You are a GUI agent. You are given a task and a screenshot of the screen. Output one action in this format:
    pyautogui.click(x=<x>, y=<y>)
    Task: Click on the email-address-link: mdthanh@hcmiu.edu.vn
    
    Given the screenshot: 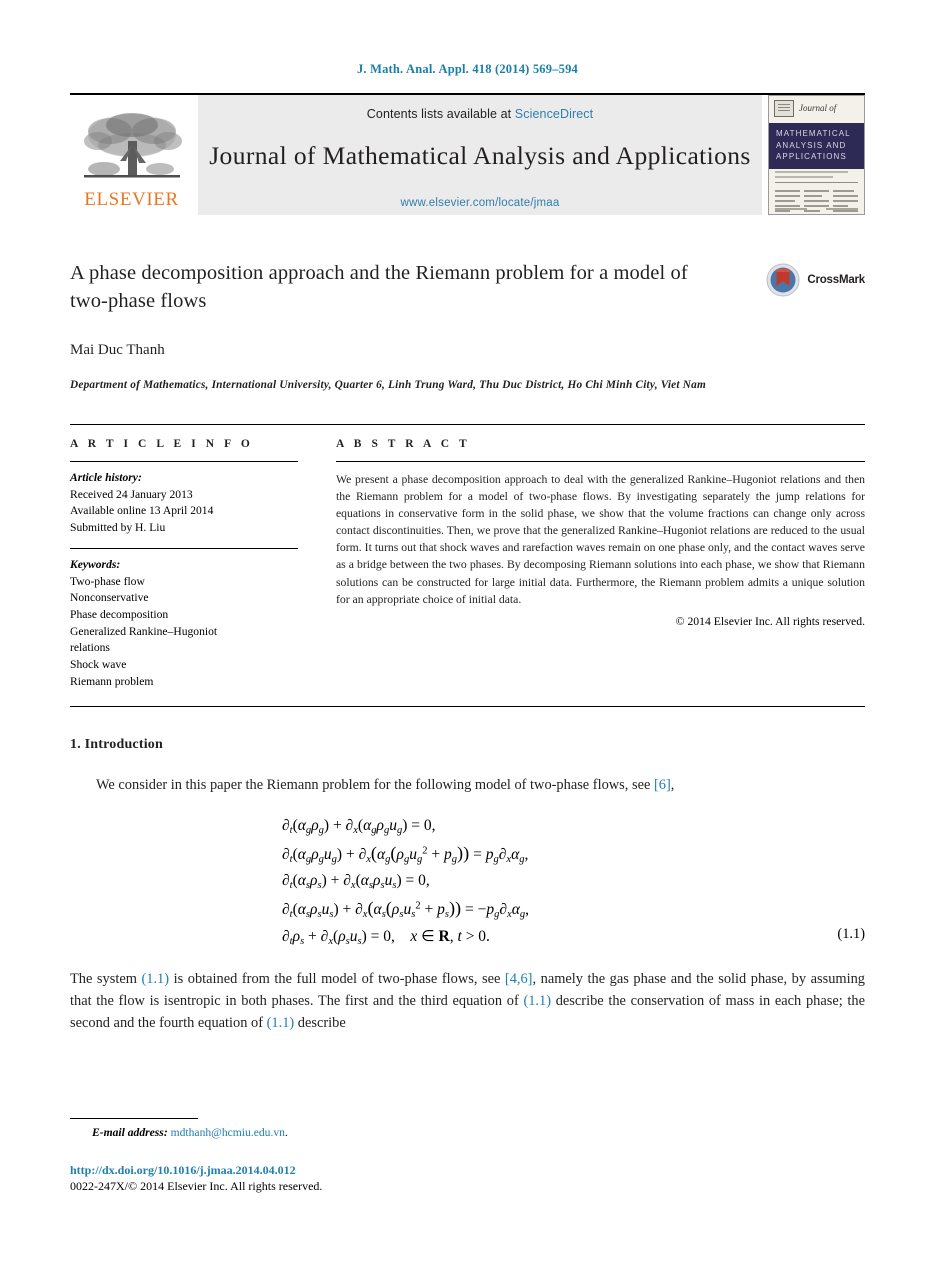 What is the action you would take?
    pyautogui.click(x=228, y=1132)
    